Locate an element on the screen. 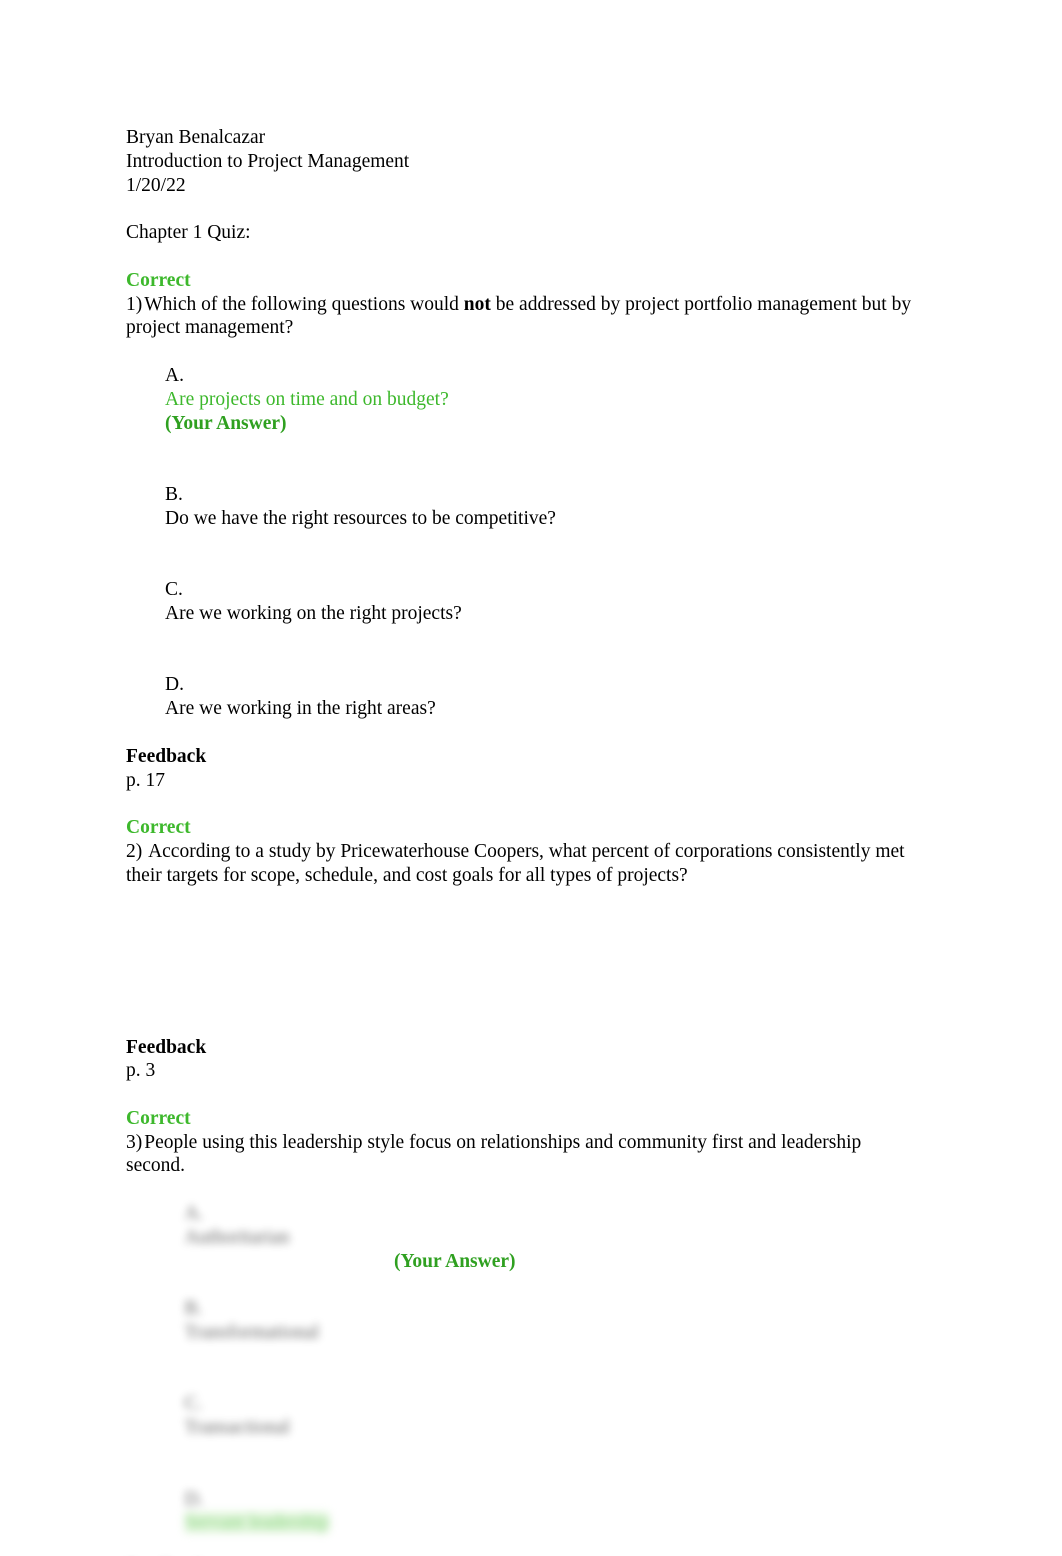  feedback-text-1: p. 17 is located at coordinates (145, 780).